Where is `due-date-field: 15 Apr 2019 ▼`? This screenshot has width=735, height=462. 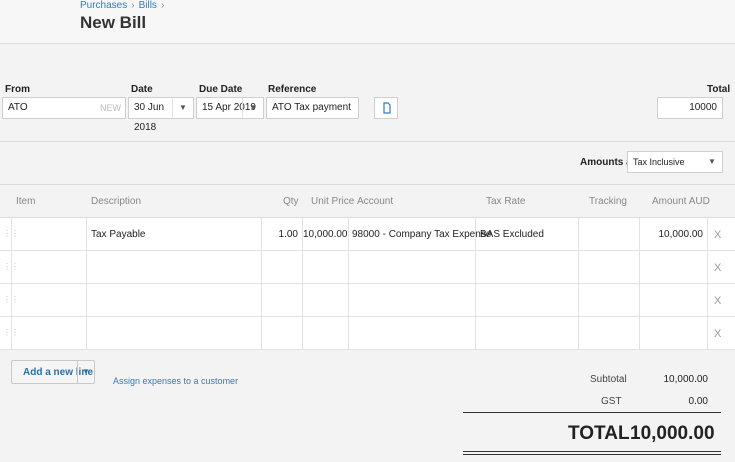
due-date-field: 15 Apr 2019 ▼ is located at coordinates (230, 108).